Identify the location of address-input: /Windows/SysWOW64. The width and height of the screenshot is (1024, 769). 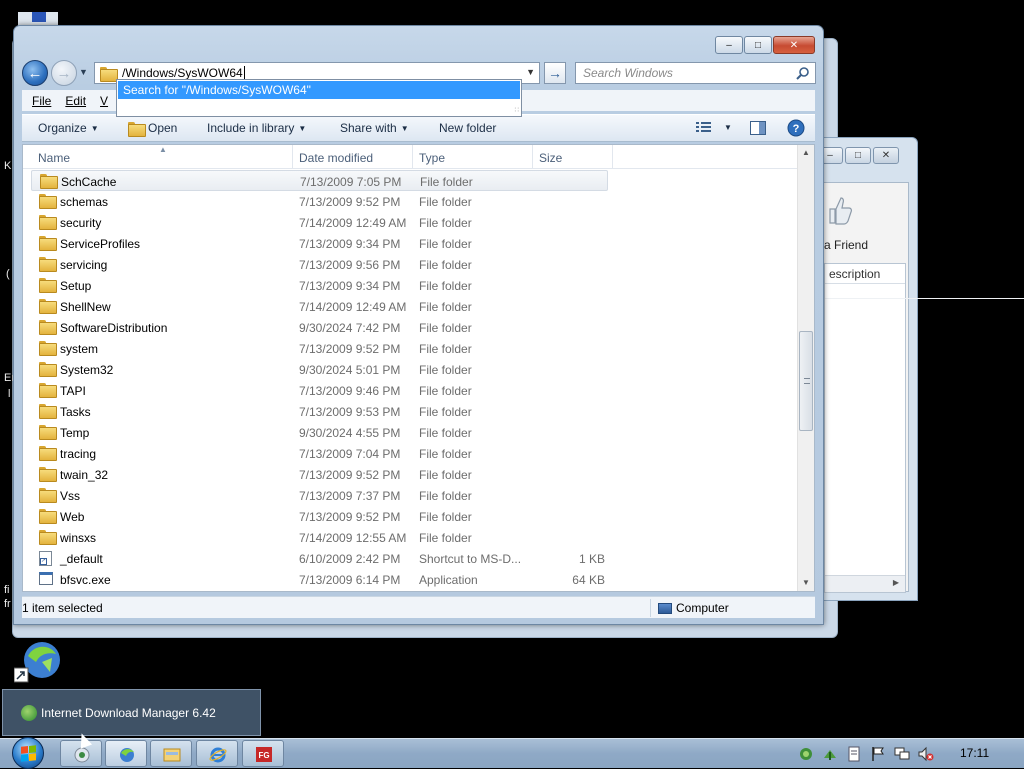
(182, 73).